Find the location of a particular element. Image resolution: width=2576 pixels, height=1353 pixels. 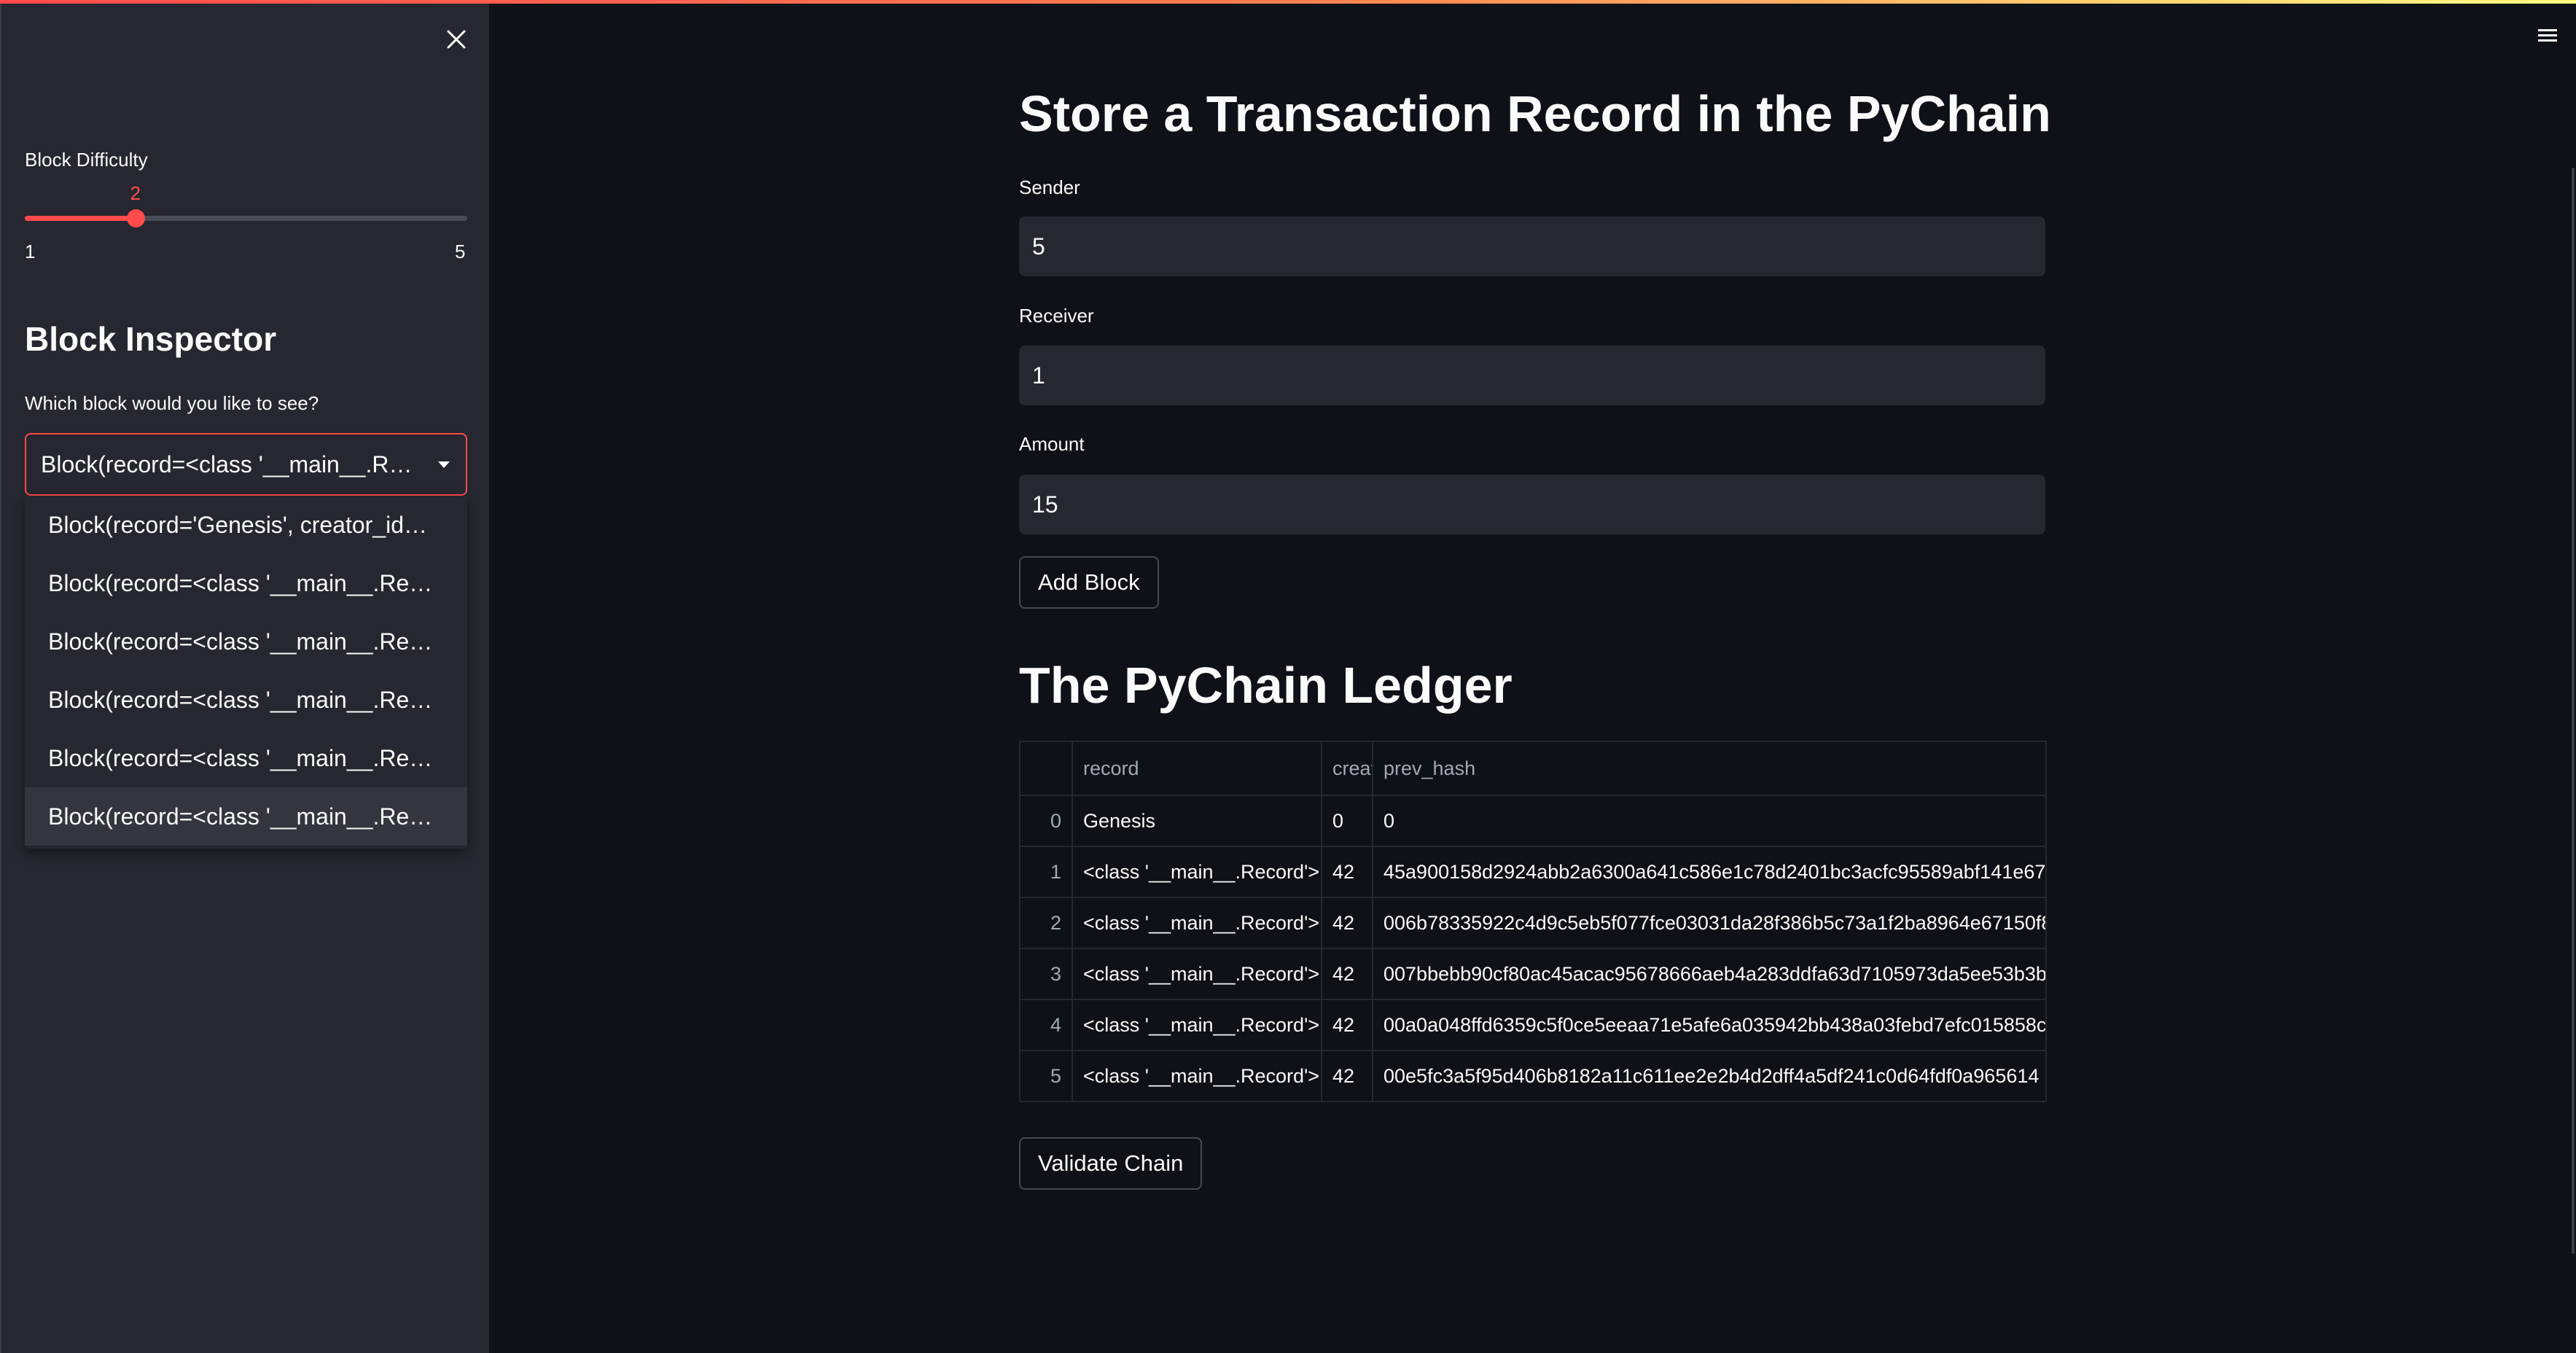

sender-input is located at coordinates (1532, 246).